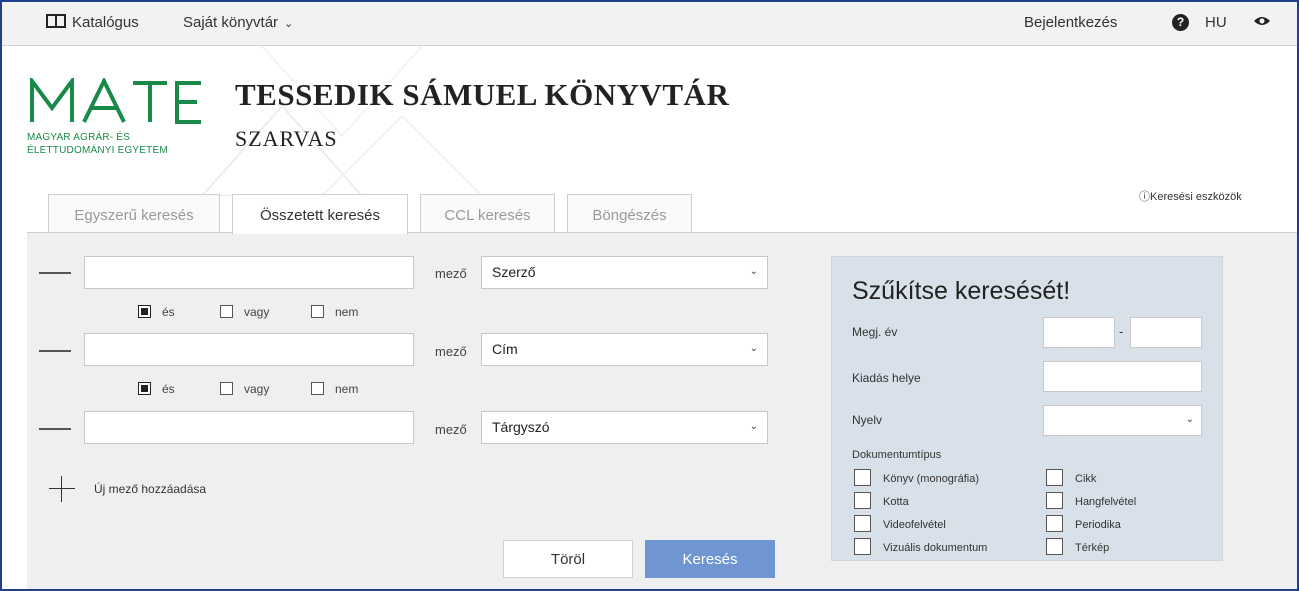 Image resolution: width=1299 pixels, height=591 pixels. I want to click on help-icon: ?, so click(1180, 22).